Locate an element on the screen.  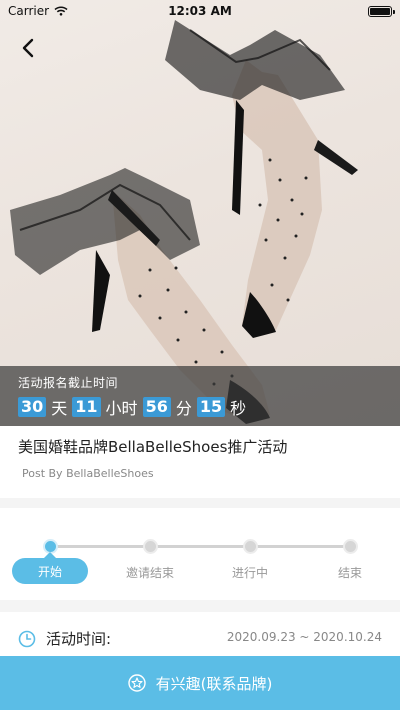
countdown-hours-unit: 小时 is located at coordinates (121, 408).